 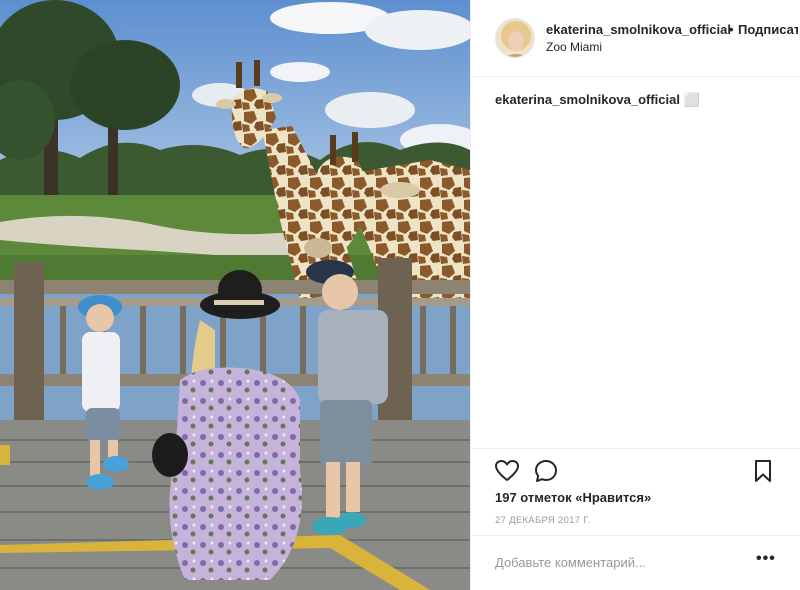 I want to click on heart-outline-icon, so click(x=507, y=470).